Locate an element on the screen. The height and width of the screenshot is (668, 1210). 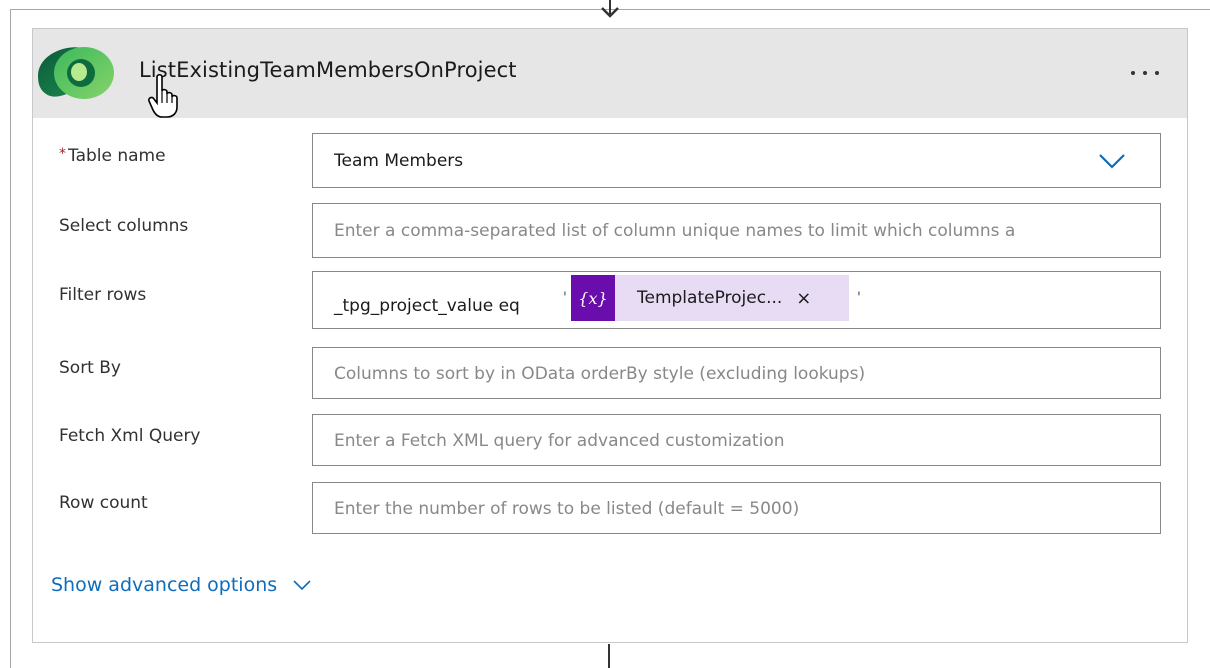
more-options-button is located at coordinates (1145, 73).